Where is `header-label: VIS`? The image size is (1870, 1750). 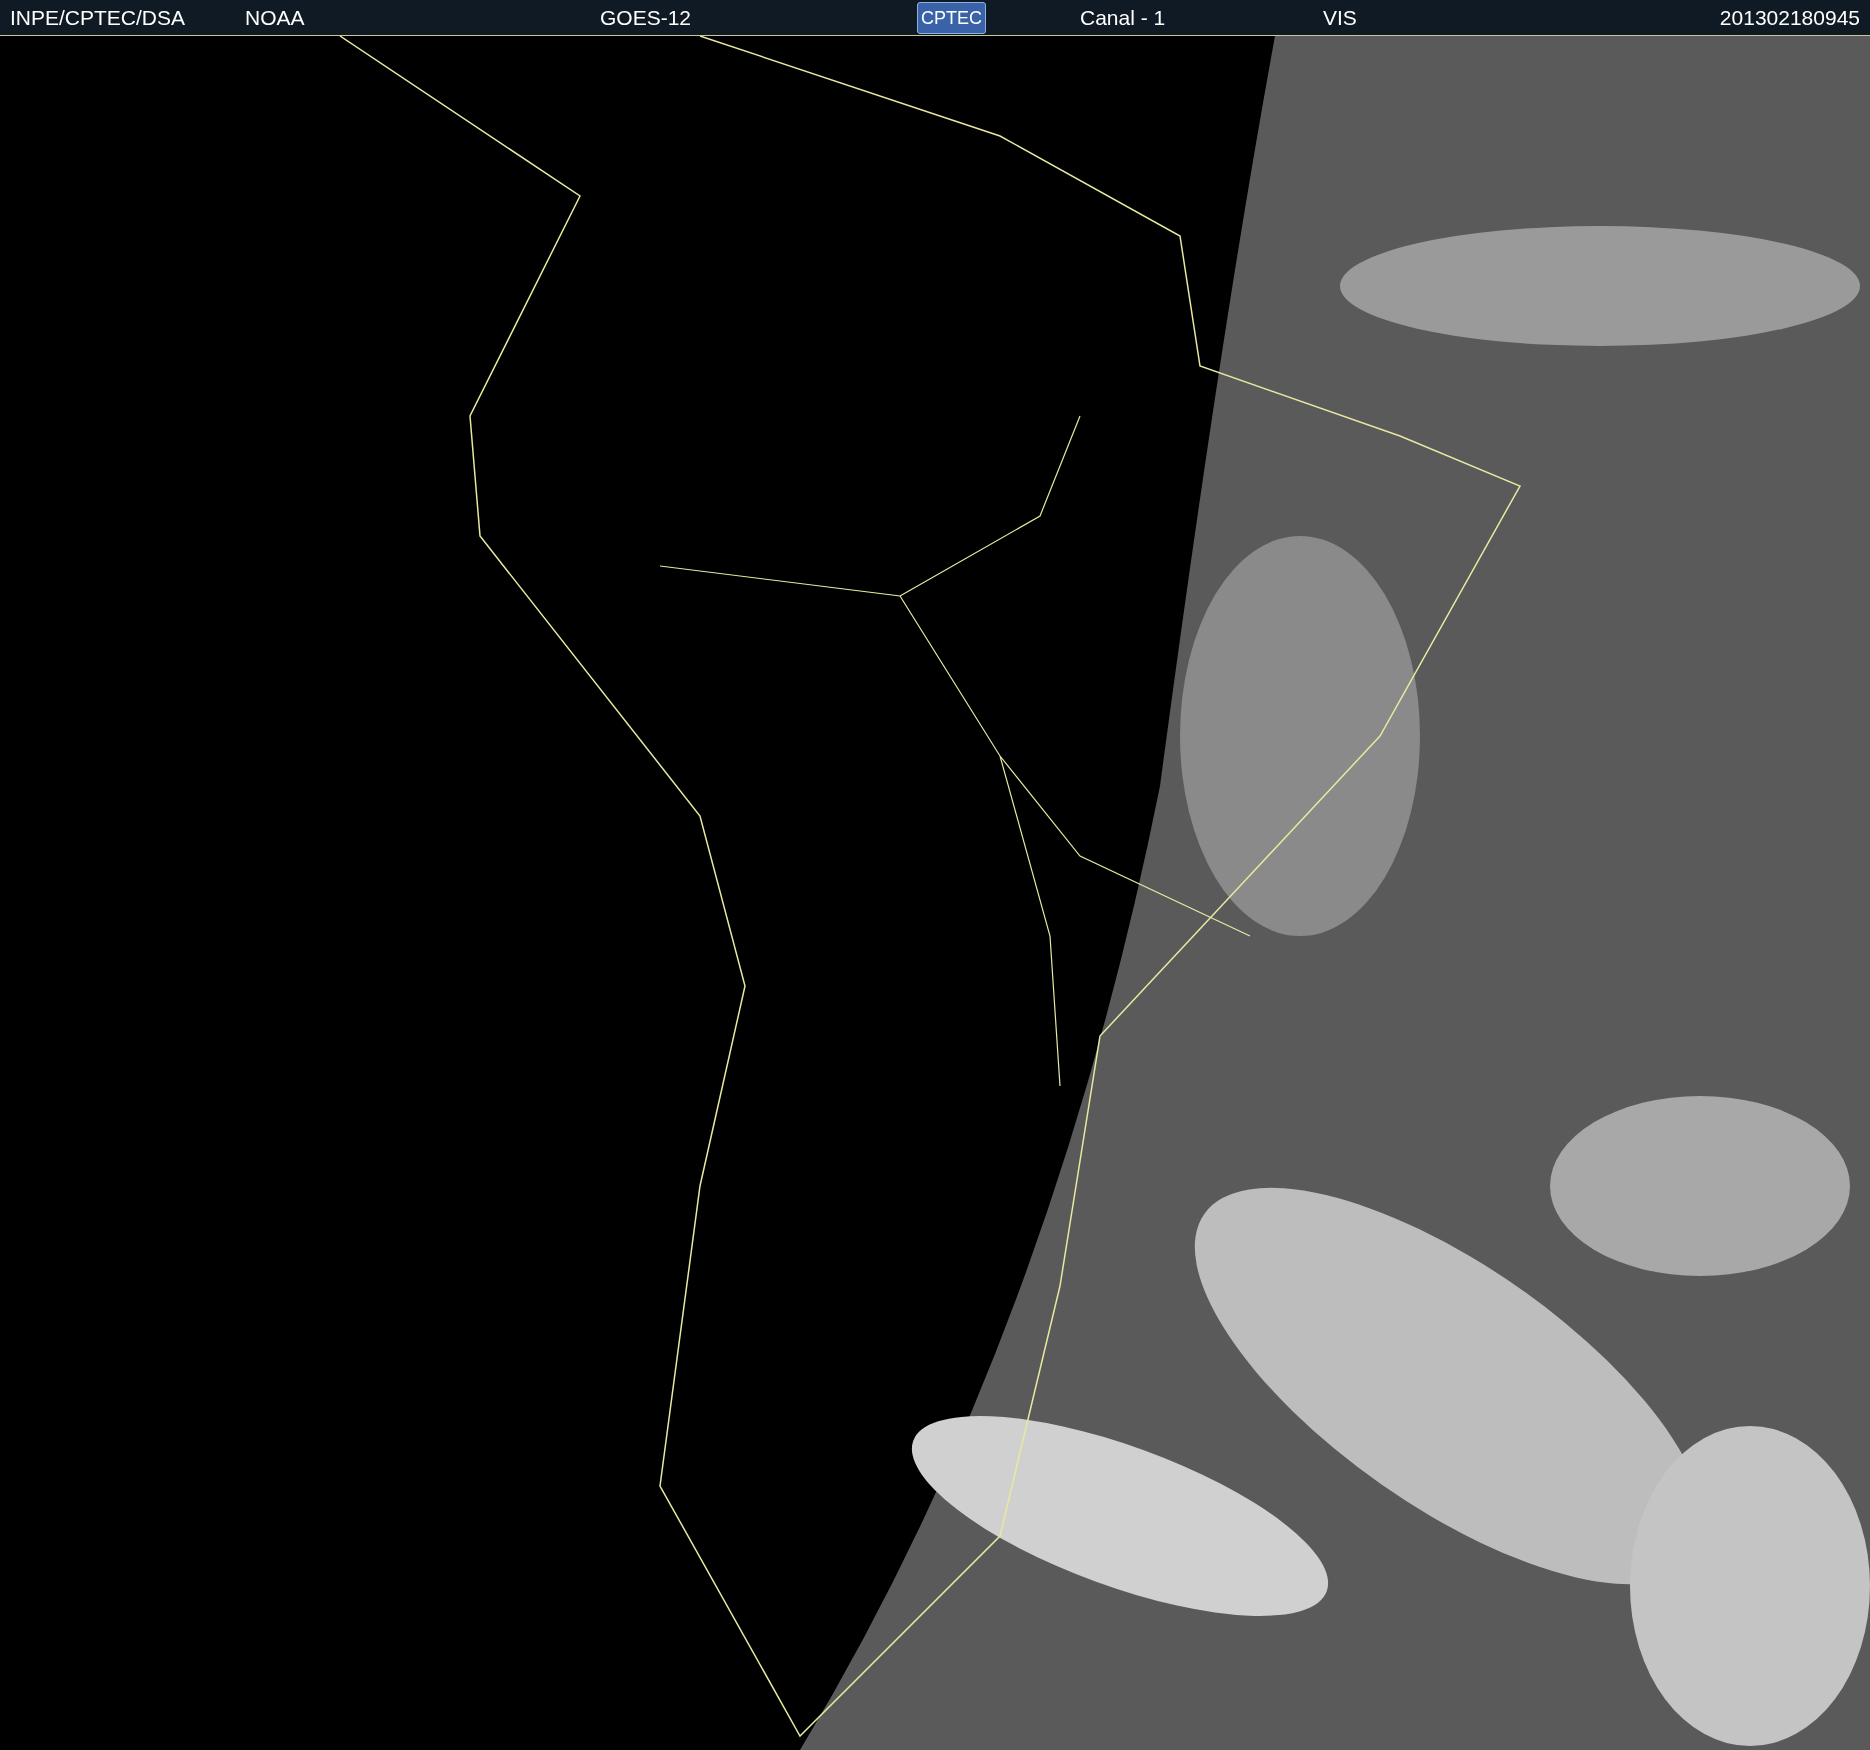
header-label: VIS is located at coordinates (1340, 17).